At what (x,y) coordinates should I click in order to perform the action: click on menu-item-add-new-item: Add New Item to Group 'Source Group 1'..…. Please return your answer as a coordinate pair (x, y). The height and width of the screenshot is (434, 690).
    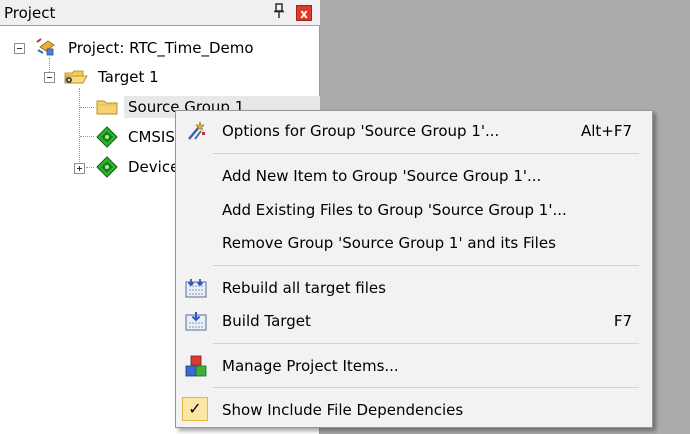
    Looking at the image, I should click on (414, 176).